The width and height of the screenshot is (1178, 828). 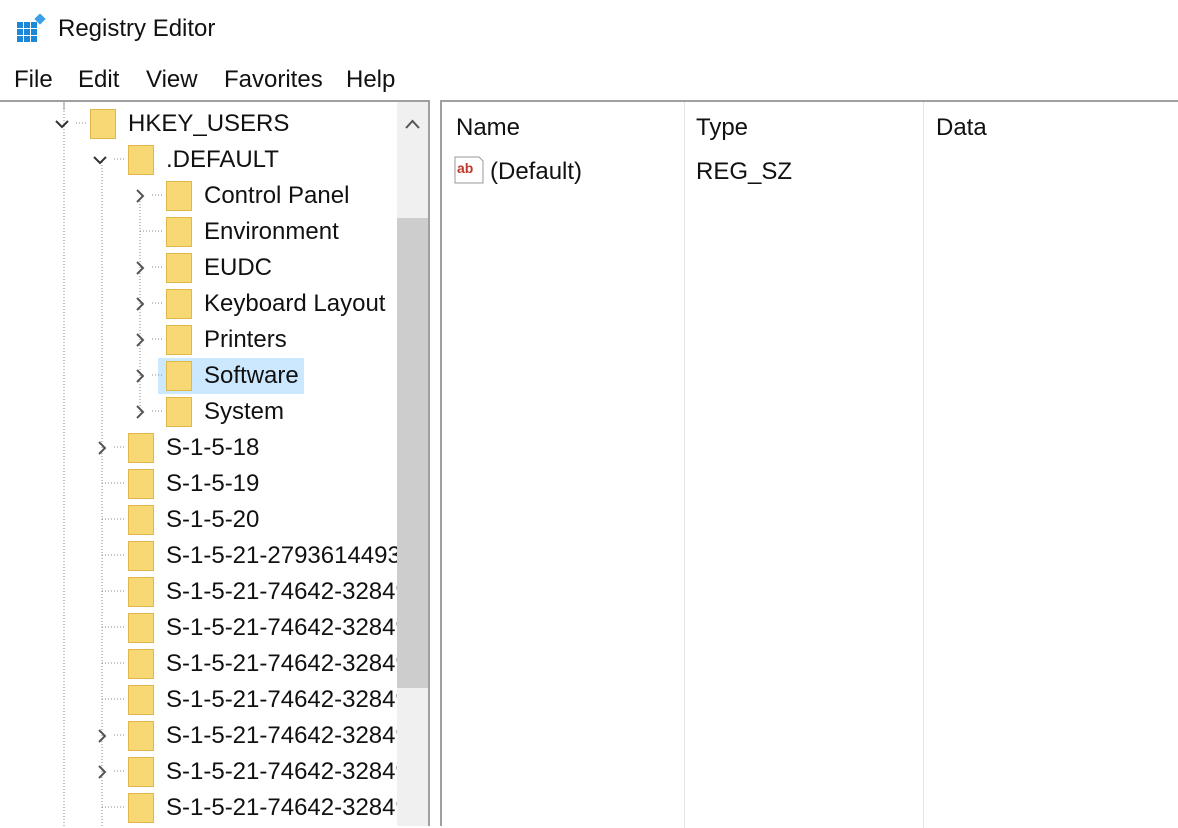 I want to click on tree-item-software: Software, so click(x=198, y=376).